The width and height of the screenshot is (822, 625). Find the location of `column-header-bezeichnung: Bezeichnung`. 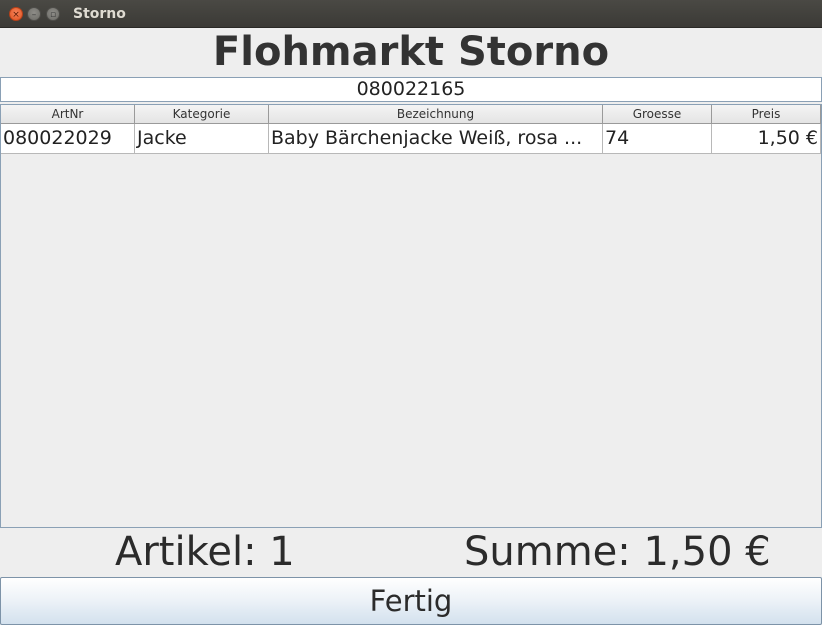

column-header-bezeichnung: Bezeichnung is located at coordinates (436, 114).